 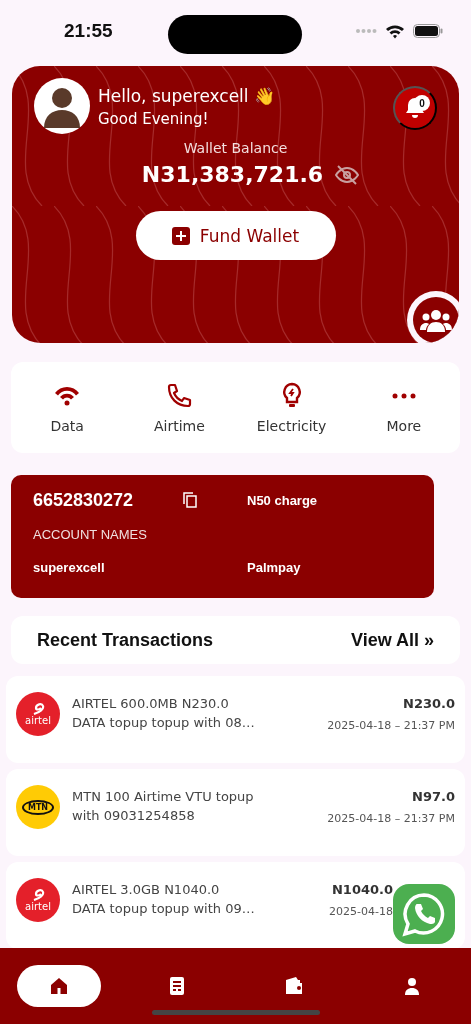 I want to click on chat-phone-icon, so click(x=424, y=914).